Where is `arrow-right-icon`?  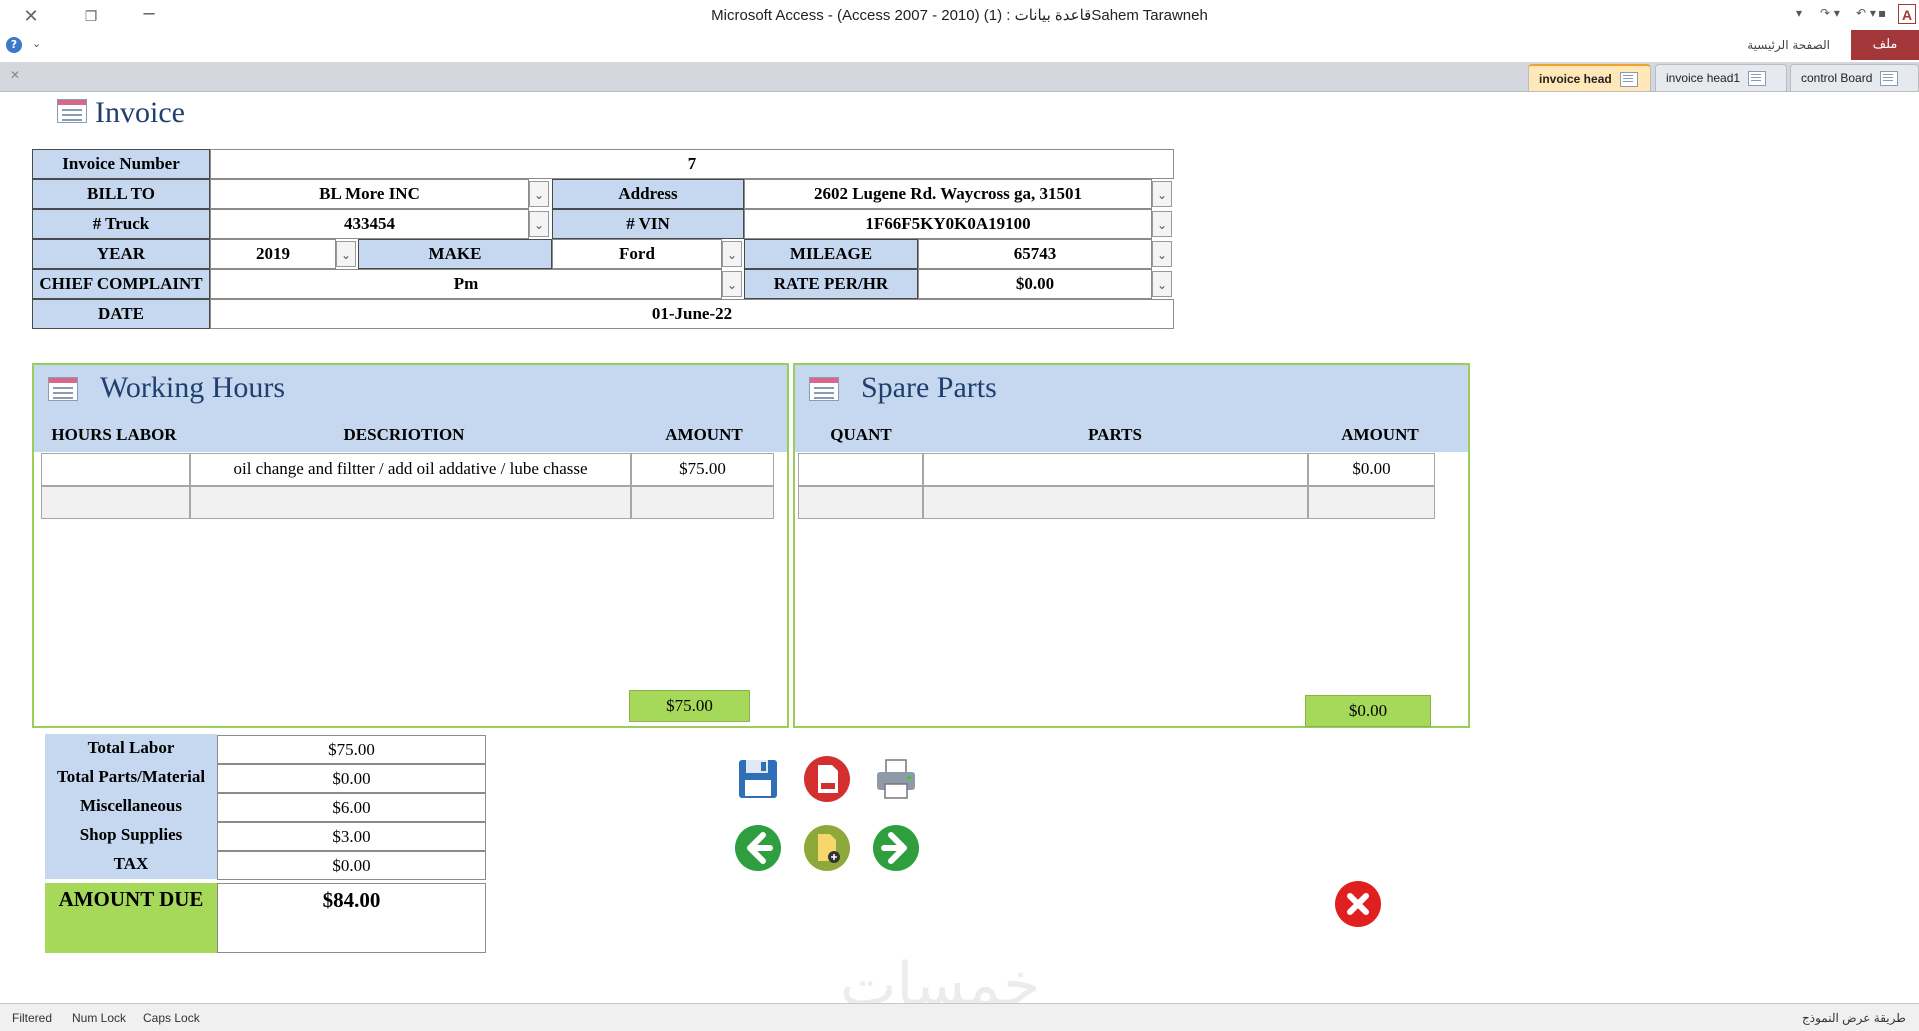
arrow-right-icon is located at coordinates (896, 848).